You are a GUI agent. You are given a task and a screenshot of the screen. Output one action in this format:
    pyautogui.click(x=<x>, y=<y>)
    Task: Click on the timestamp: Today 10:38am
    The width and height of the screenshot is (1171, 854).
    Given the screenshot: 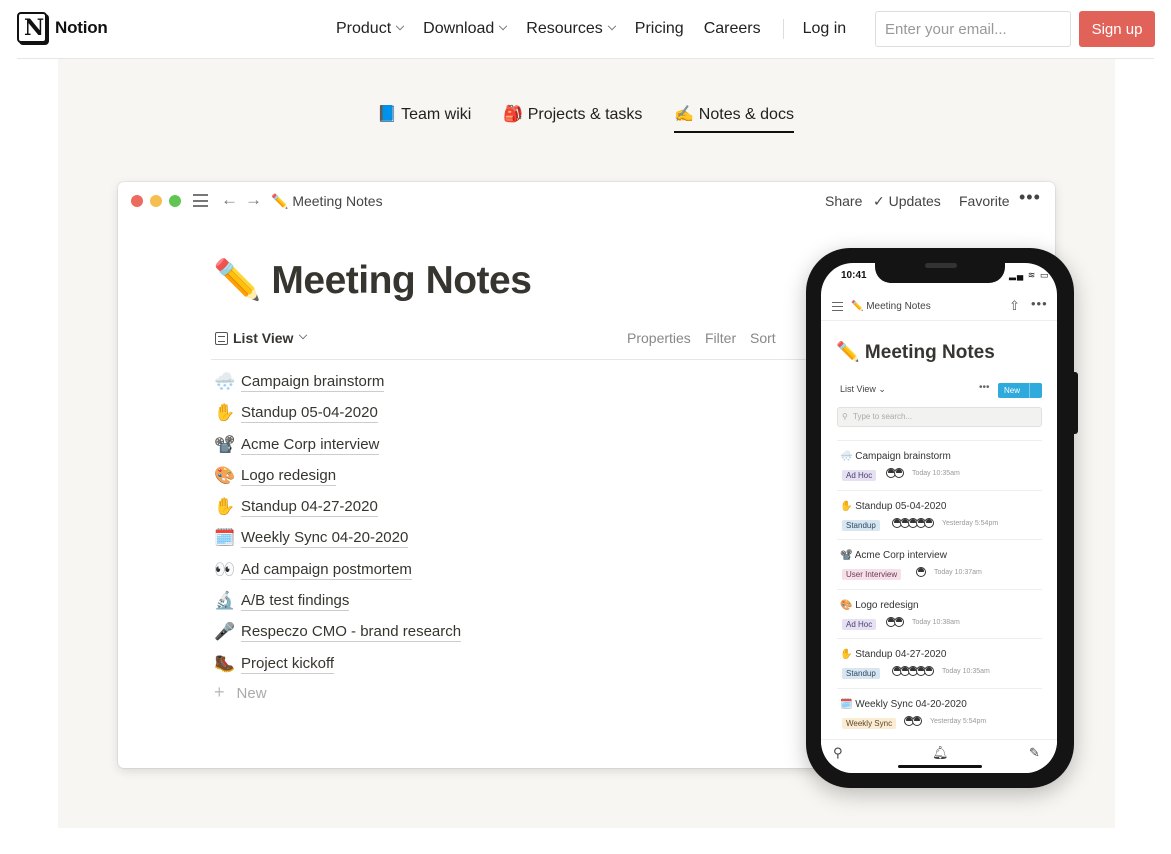 What is the action you would take?
    pyautogui.click(x=936, y=622)
    